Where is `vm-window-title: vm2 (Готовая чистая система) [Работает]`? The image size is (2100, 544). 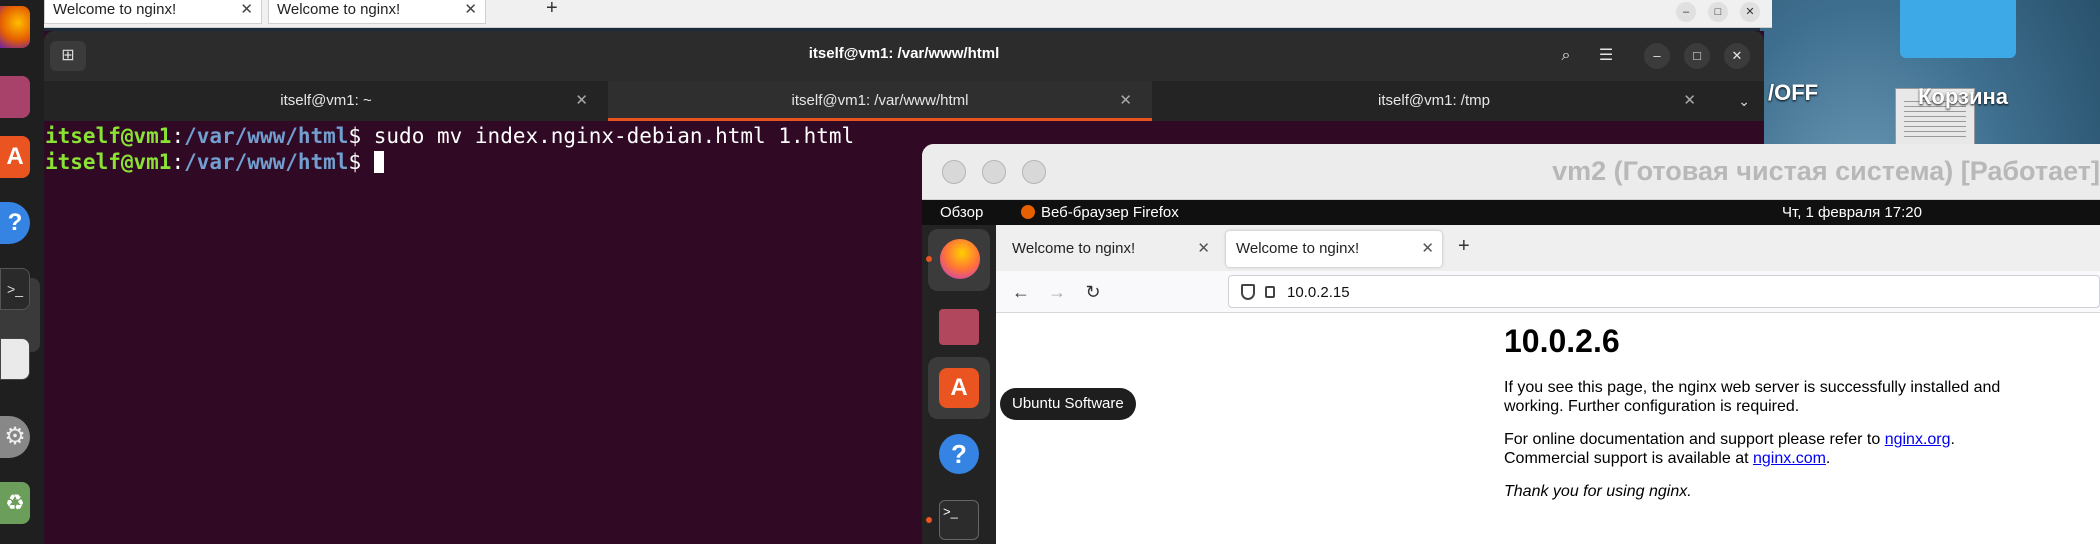
vm-window-title: vm2 (Готовая чистая система) [Работает] is located at coordinates (1826, 171).